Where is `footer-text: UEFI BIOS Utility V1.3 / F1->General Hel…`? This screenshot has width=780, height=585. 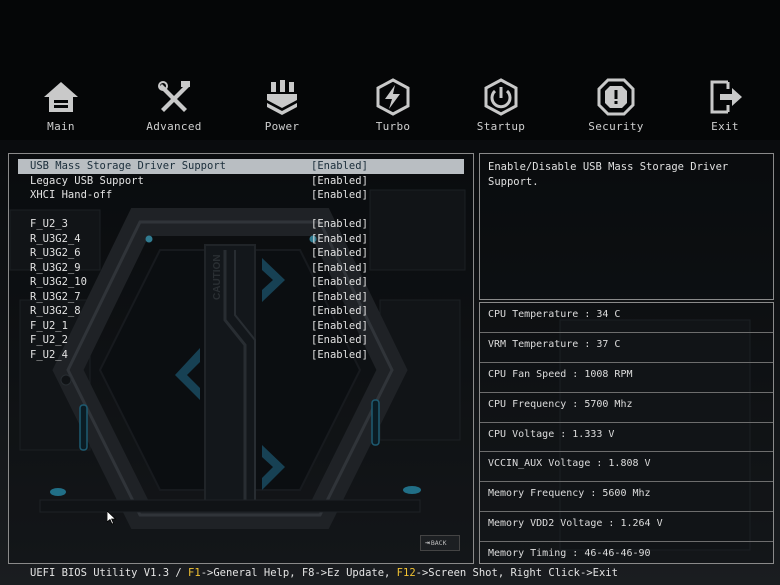 footer-text: UEFI BIOS Utility V1.3 / F1->General Hel… is located at coordinates (324, 573).